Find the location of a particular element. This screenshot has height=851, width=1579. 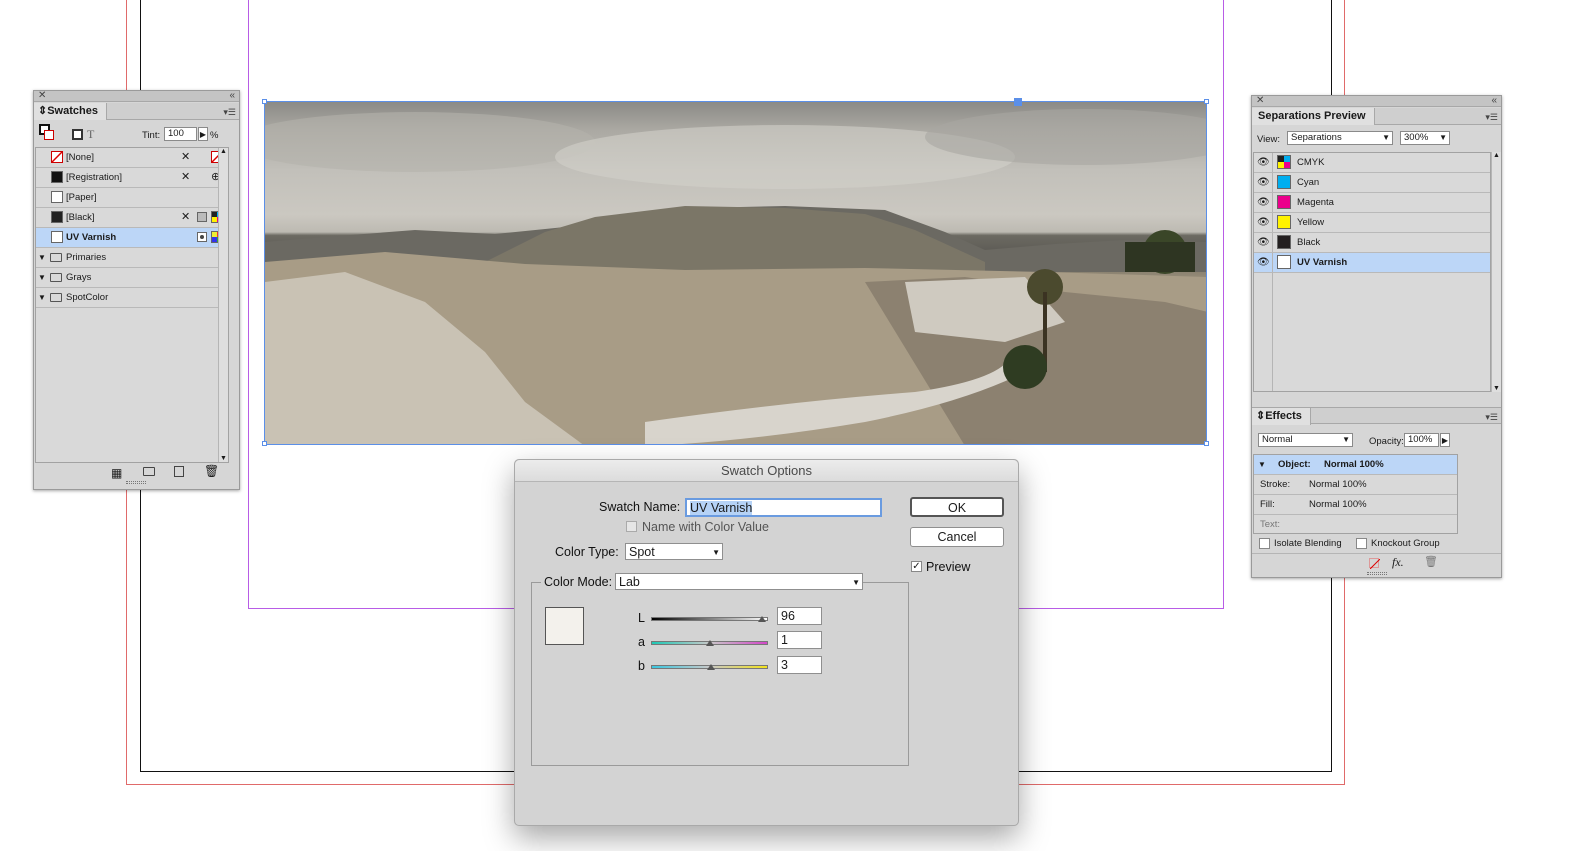

opacity-input: 100% is located at coordinates (1421, 440).